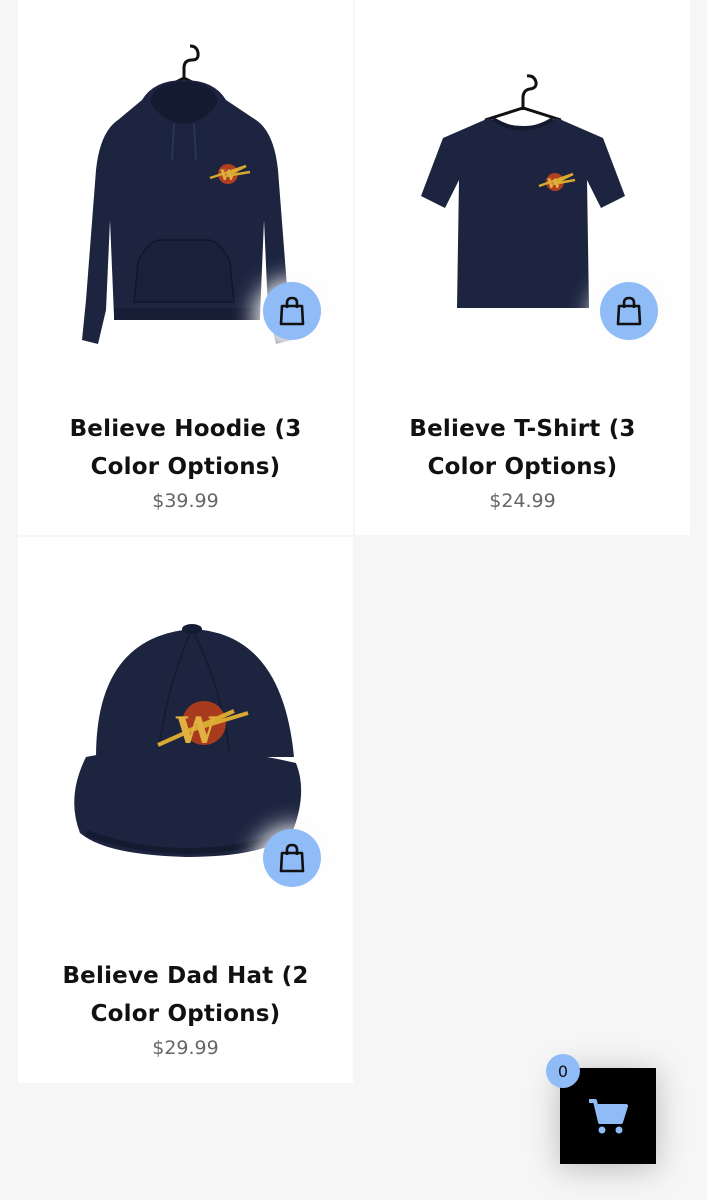  I want to click on product-title: Believe T-Shirt (3 Color Options), so click(522, 448).